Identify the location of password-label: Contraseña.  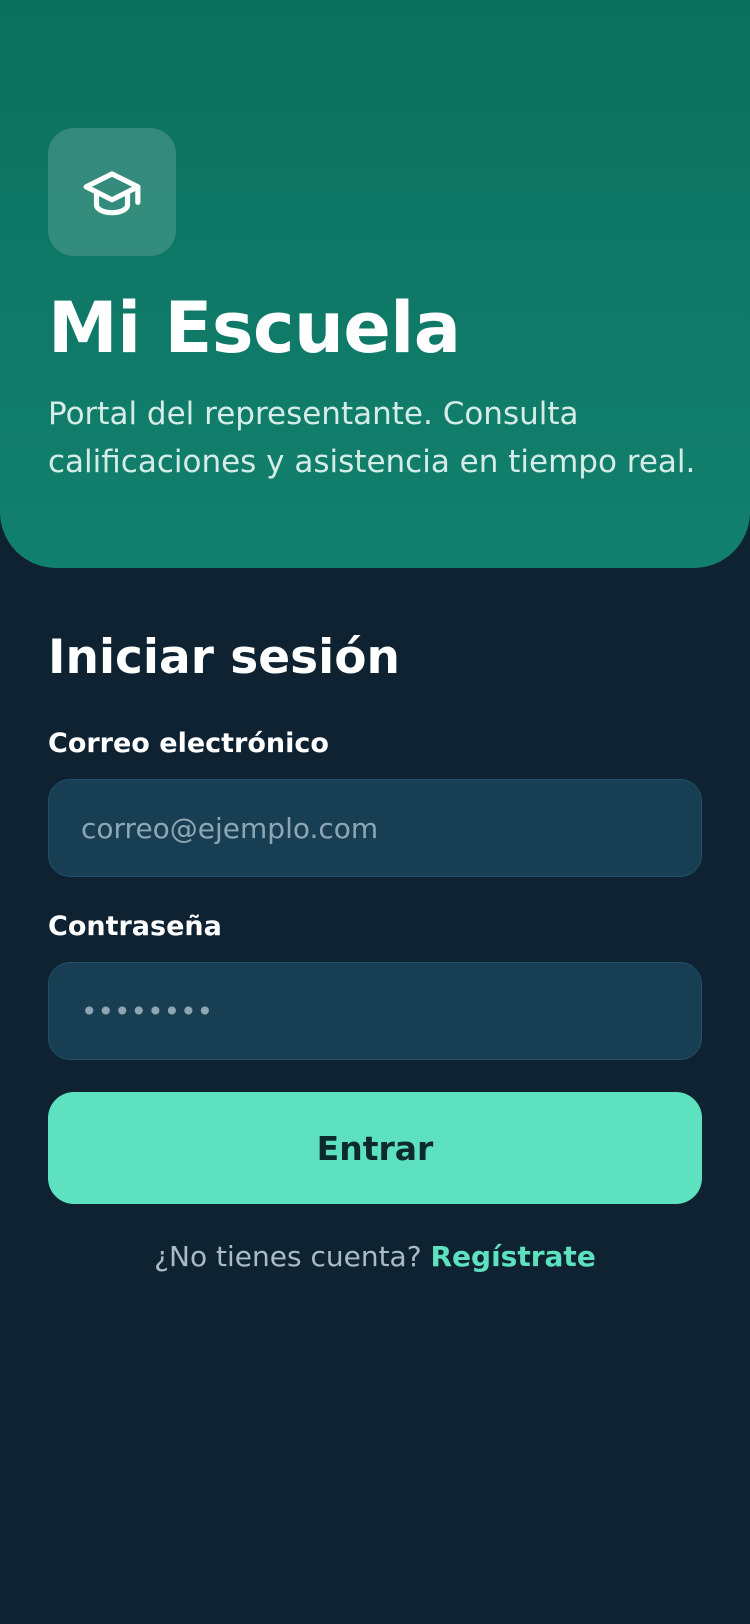
(135, 927).